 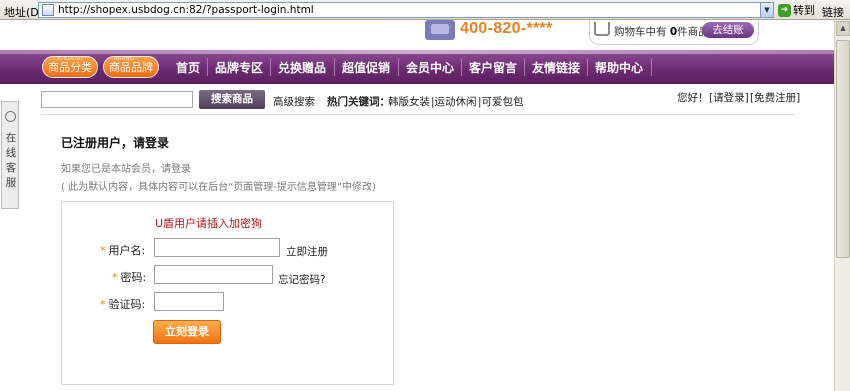 What do you see at coordinates (775, 97) in the screenshot?
I see `register-link: [免费注册]` at bounding box center [775, 97].